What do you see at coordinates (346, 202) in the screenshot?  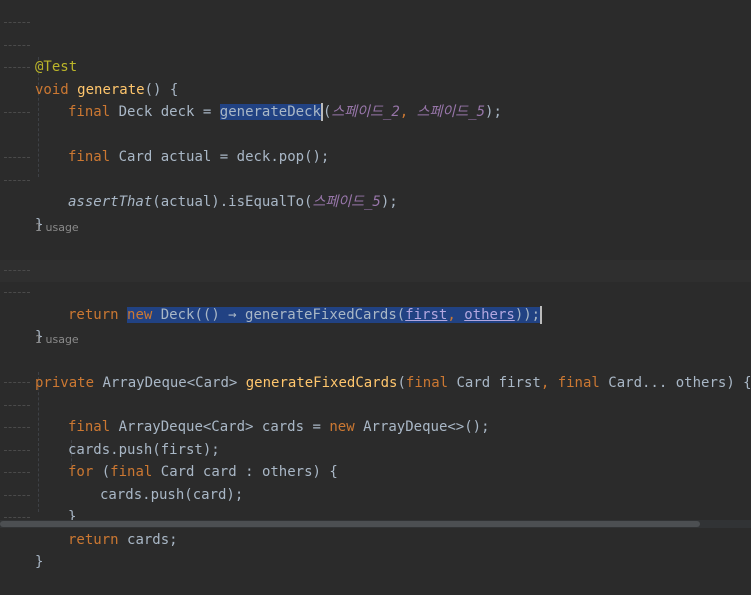 I see `constant-arg: 스페이드_5` at bounding box center [346, 202].